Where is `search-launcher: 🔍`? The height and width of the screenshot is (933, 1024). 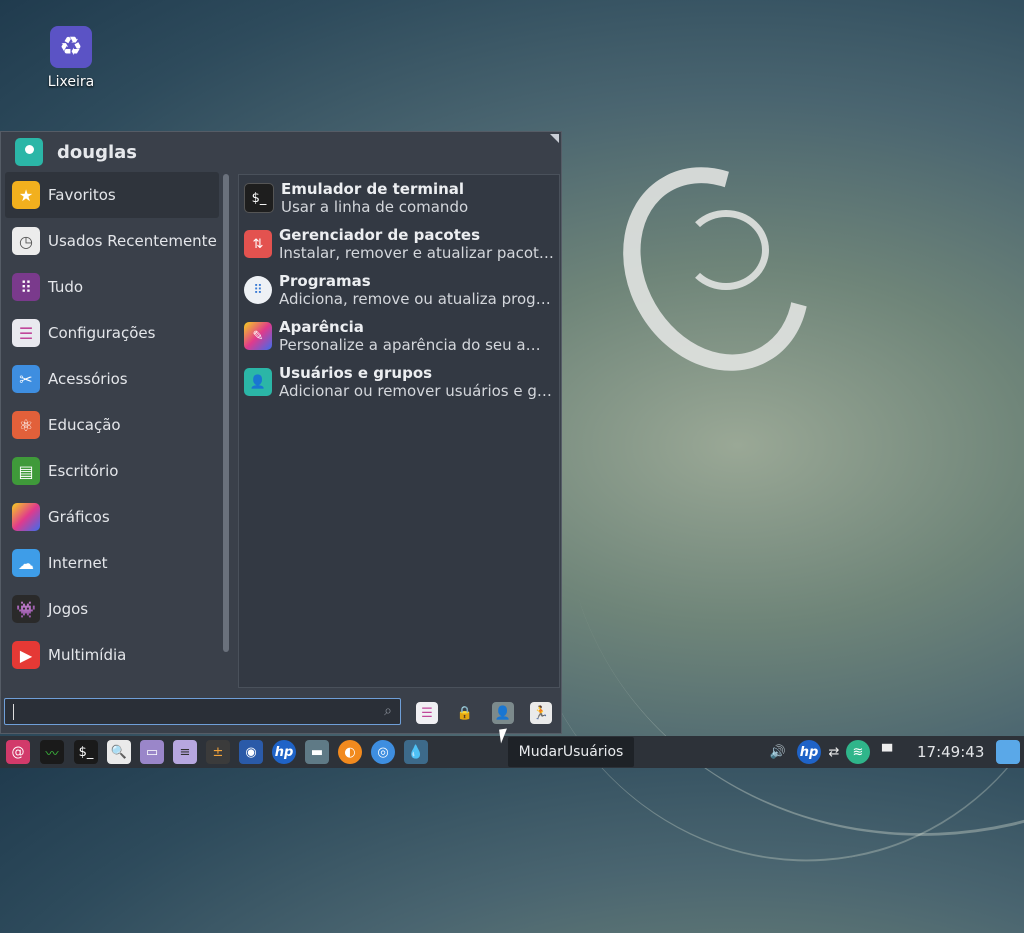 search-launcher: 🔍 is located at coordinates (119, 752).